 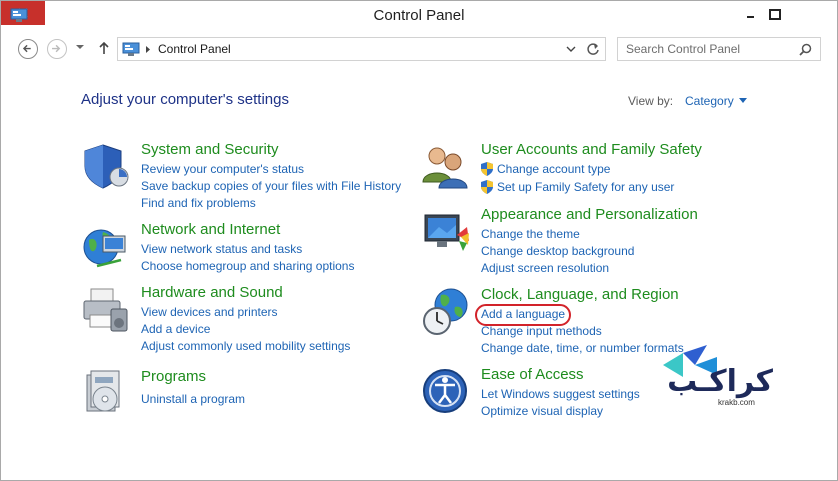 I want to click on link-devices-printers: View devices and printers, so click(x=209, y=312).